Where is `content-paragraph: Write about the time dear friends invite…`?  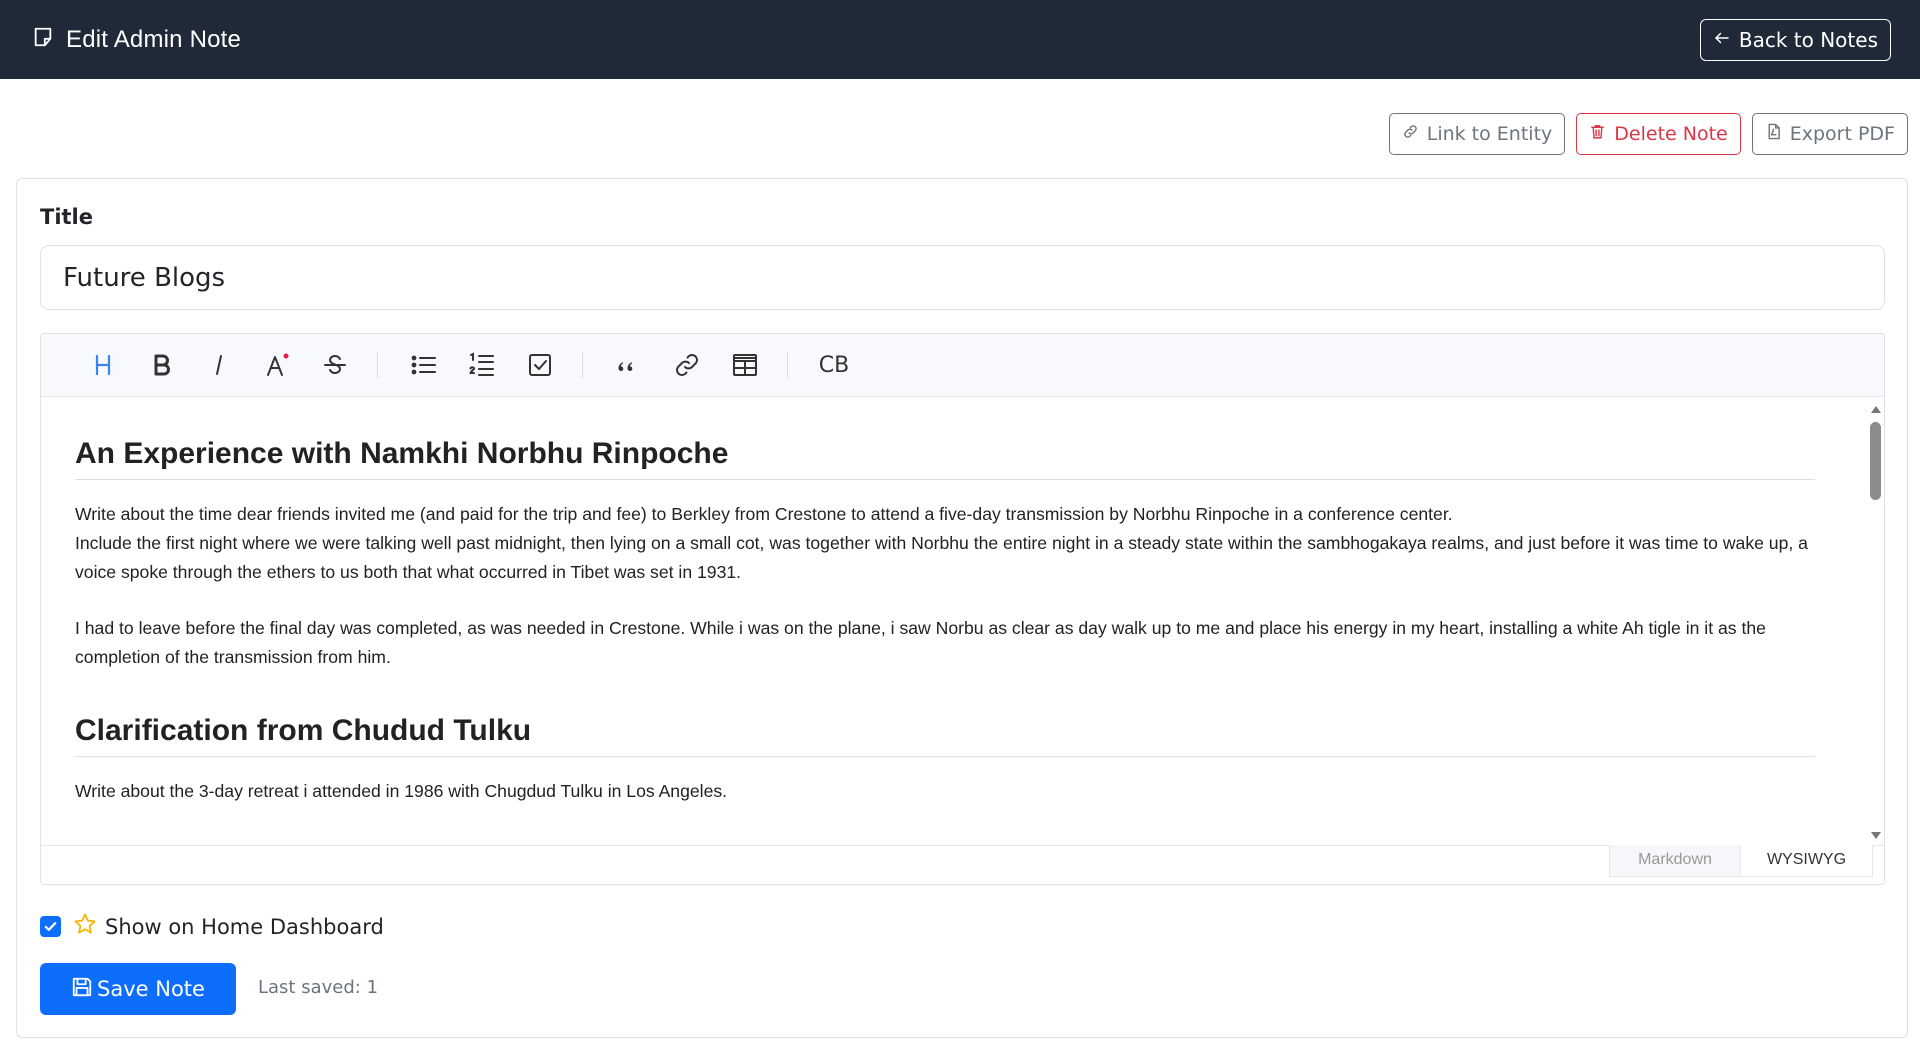
content-paragraph: Write about the time dear friends invite… is located at coordinates (764, 514).